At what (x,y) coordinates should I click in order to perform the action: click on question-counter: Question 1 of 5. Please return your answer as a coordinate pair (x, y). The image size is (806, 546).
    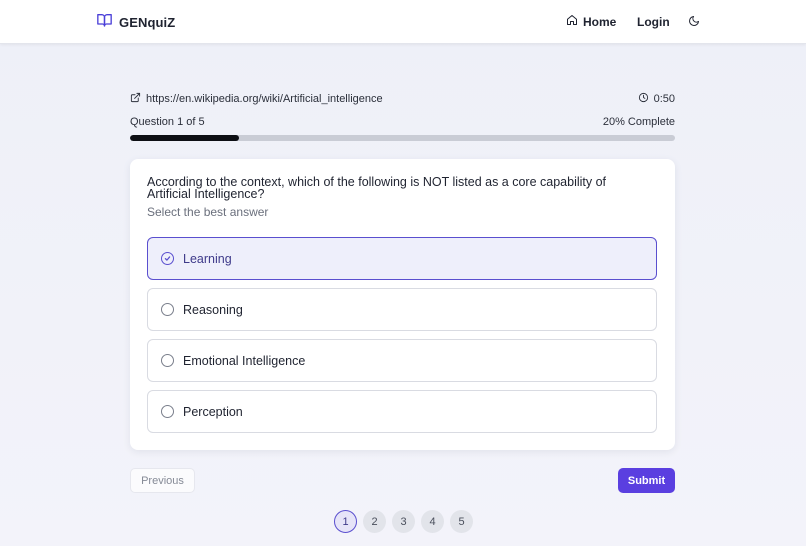
    Looking at the image, I should click on (167, 122).